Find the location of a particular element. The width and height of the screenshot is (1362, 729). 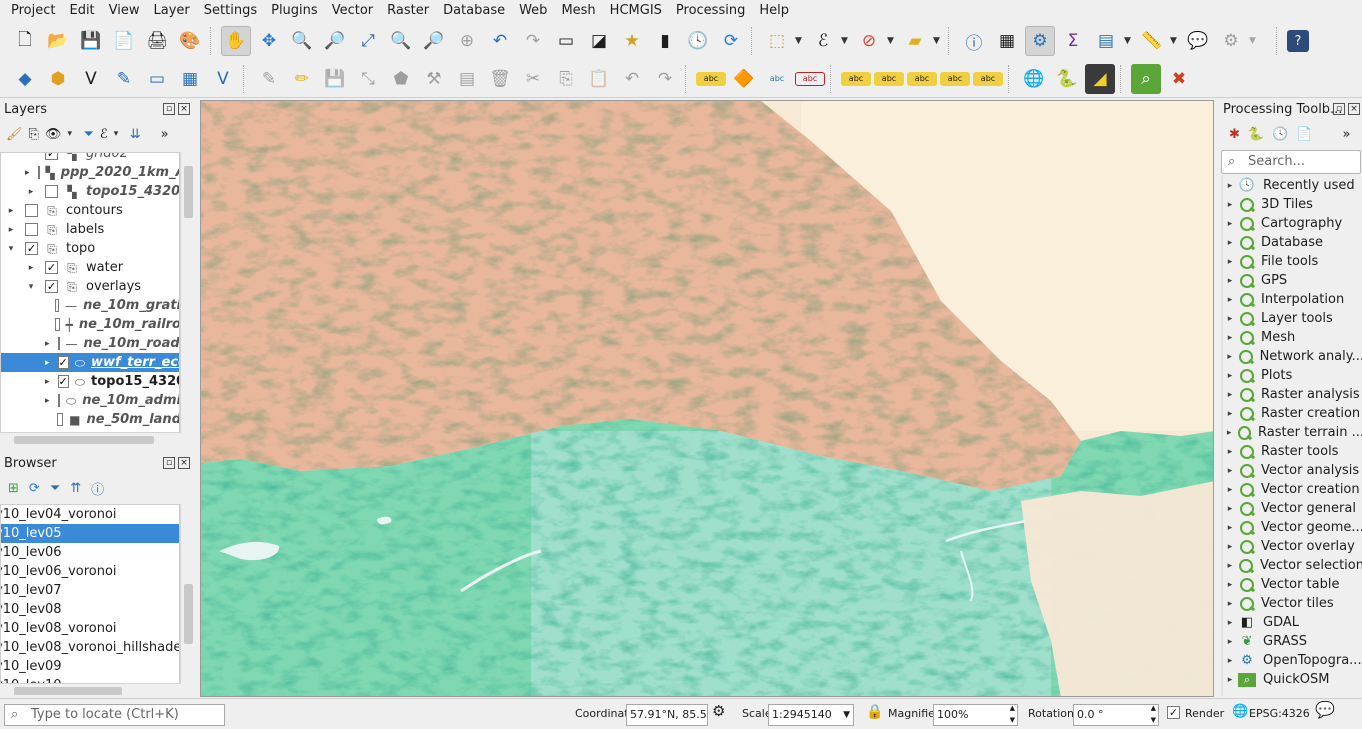

menu-item-database: Database is located at coordinates (474, 11).